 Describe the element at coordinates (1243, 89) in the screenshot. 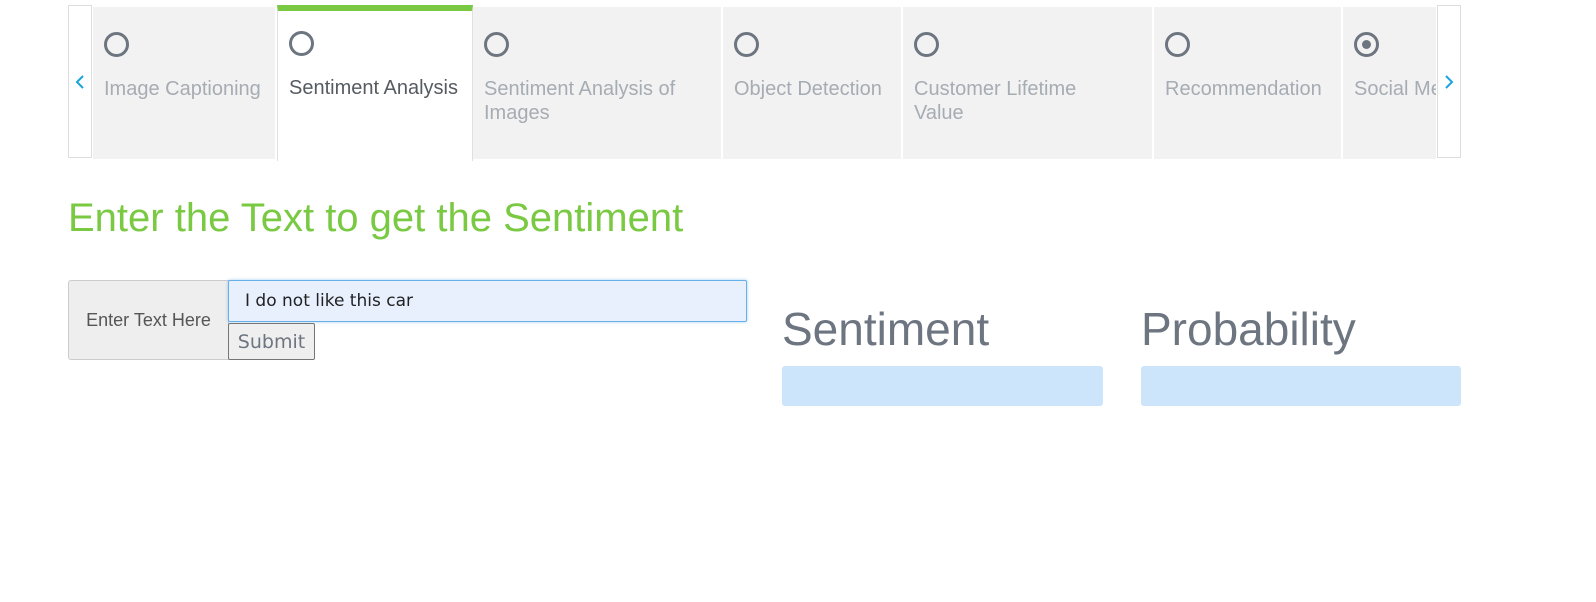

I see `tab-label: Recommendation` at that location.